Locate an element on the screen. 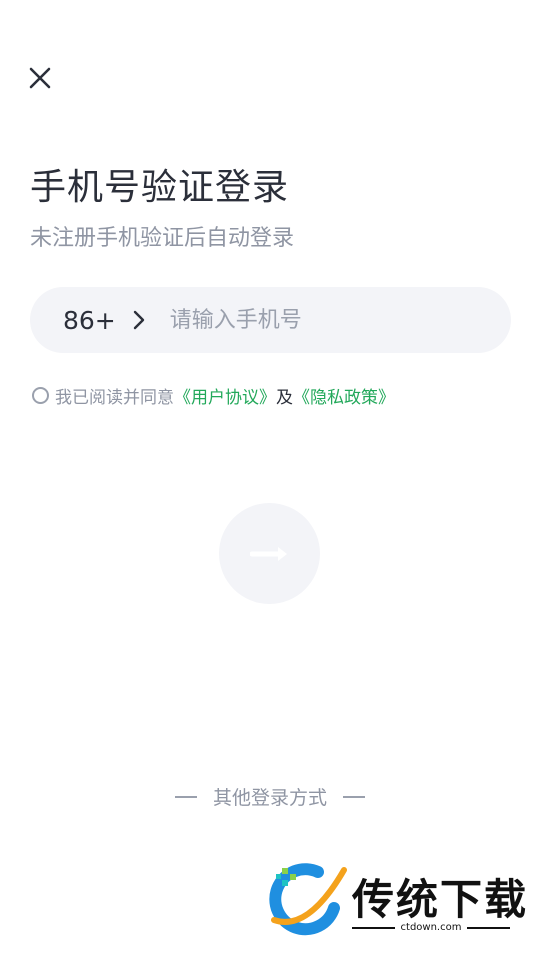 The width and height of the screenshot is (540, 960). watermark-text: 传统下载 is located at coordinates (440, 899).